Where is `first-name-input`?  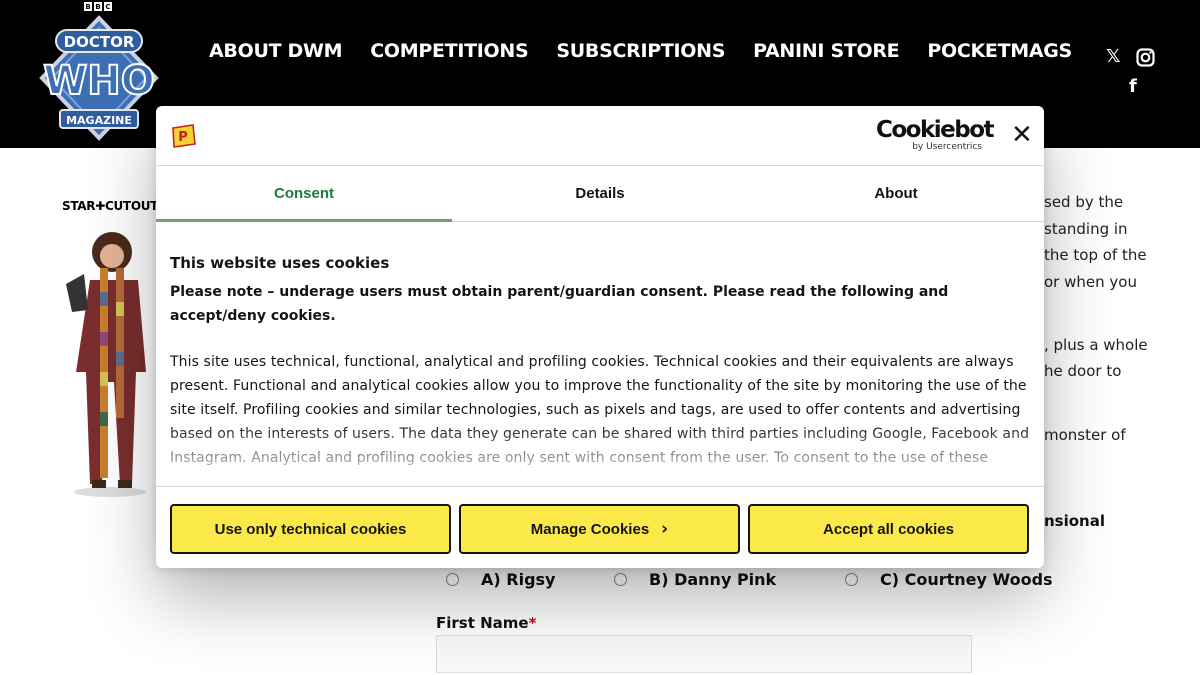 first-name-input is located at coordinates (704, 654).